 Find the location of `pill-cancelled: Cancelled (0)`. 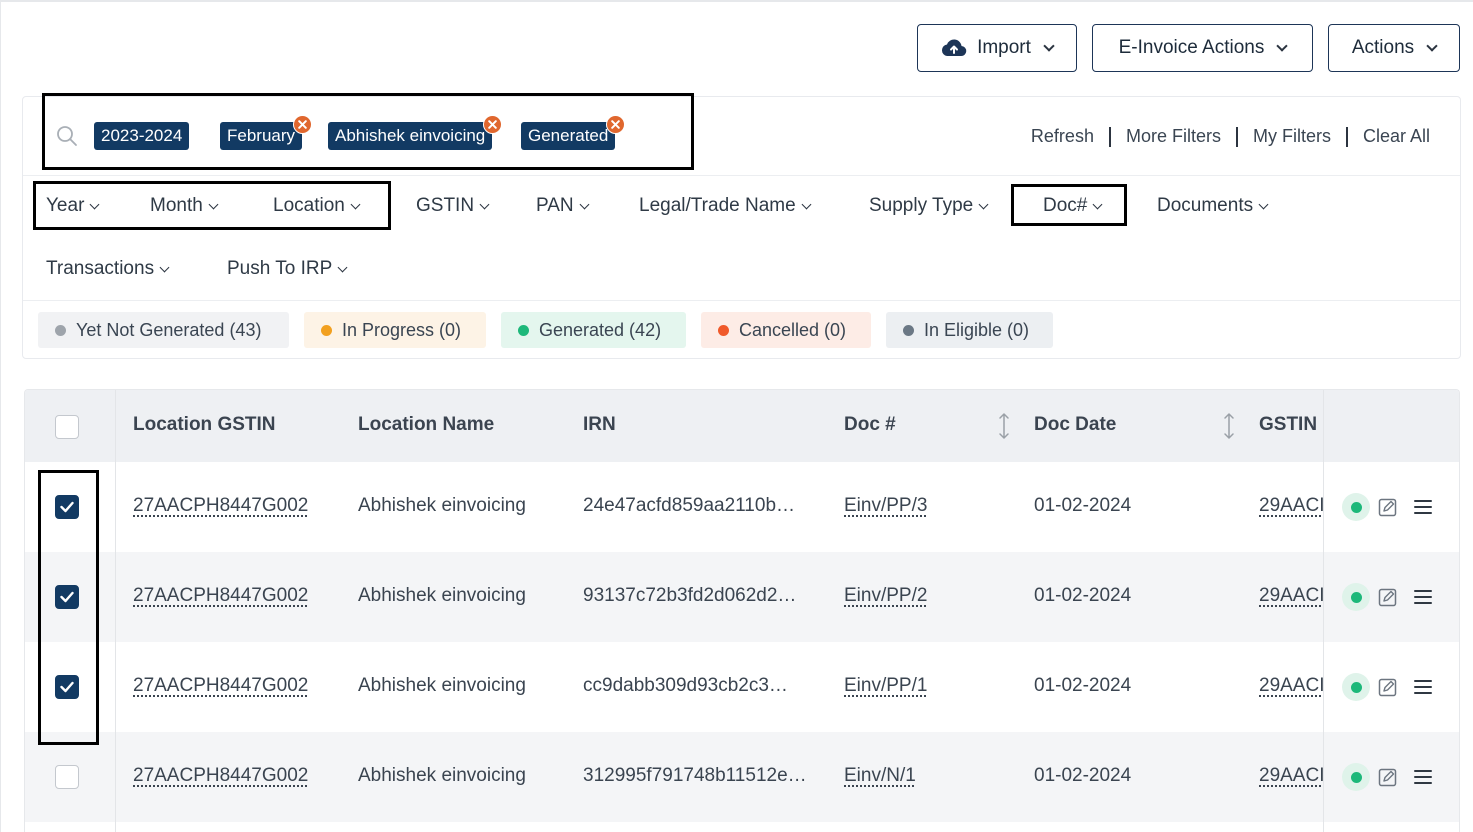

pill-cancelled: Cancelled (0) is located at coordinates (786, 330).